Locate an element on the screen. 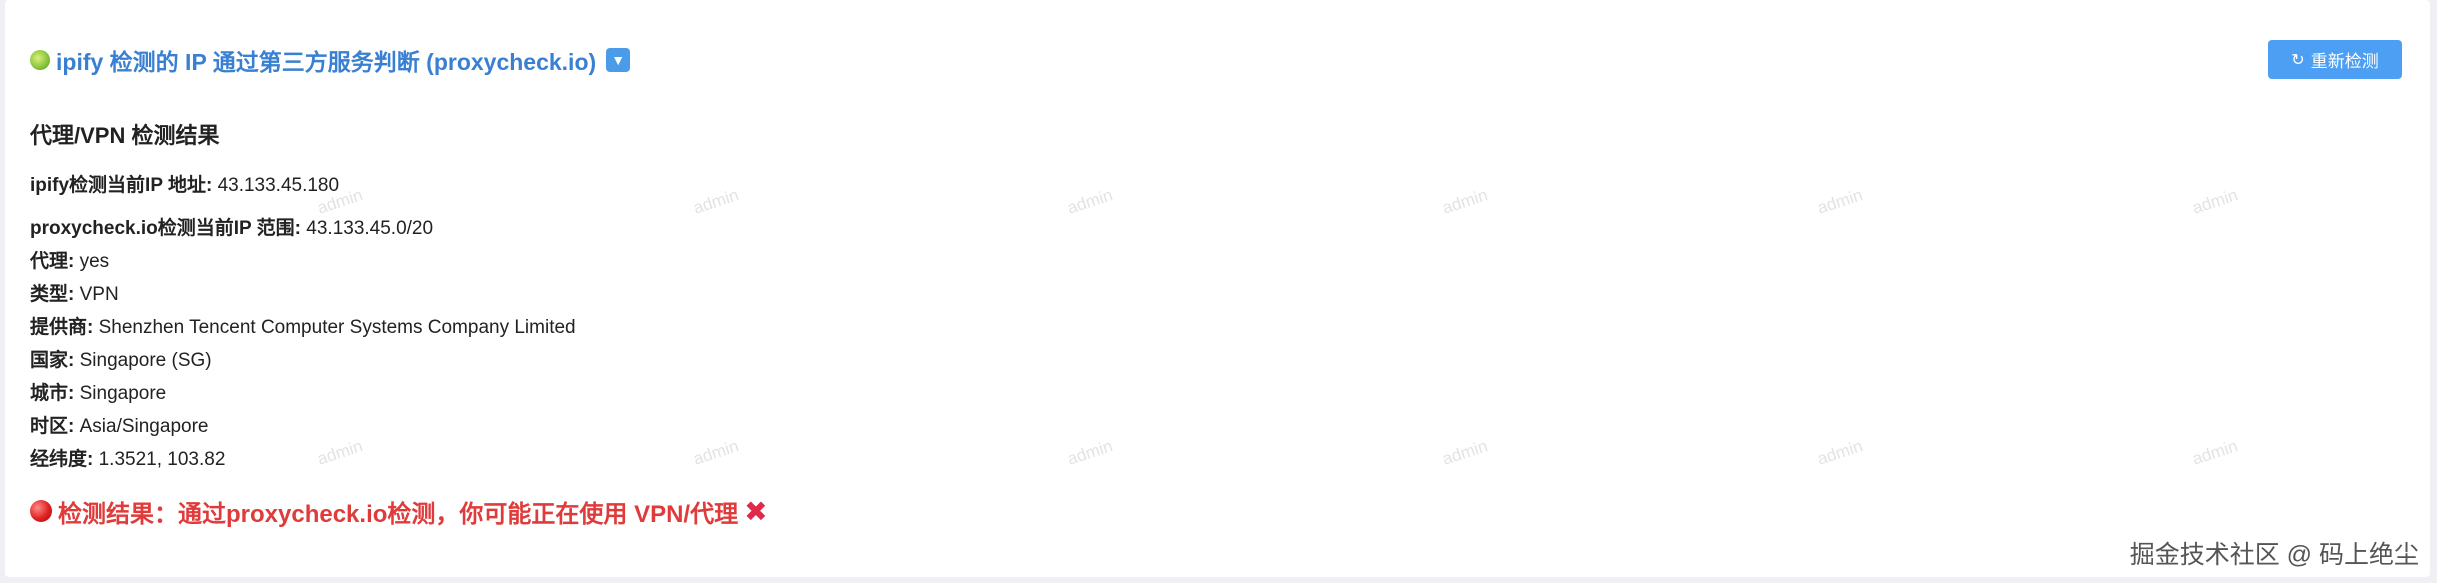 The width and height of the screenshot is (2437, 583). refresh-icon: ↻ is located at coordinates (2298, 60).